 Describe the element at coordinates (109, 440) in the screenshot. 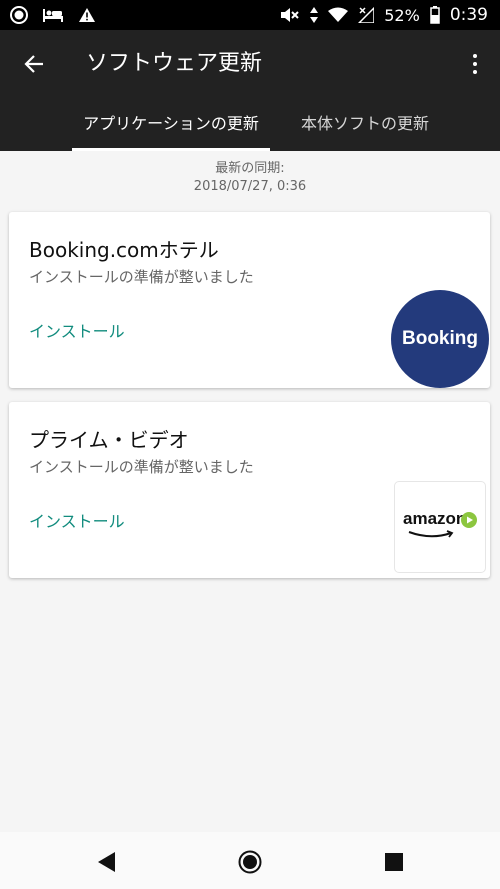

I see `app-name: プライム・ビデオ` at that location.